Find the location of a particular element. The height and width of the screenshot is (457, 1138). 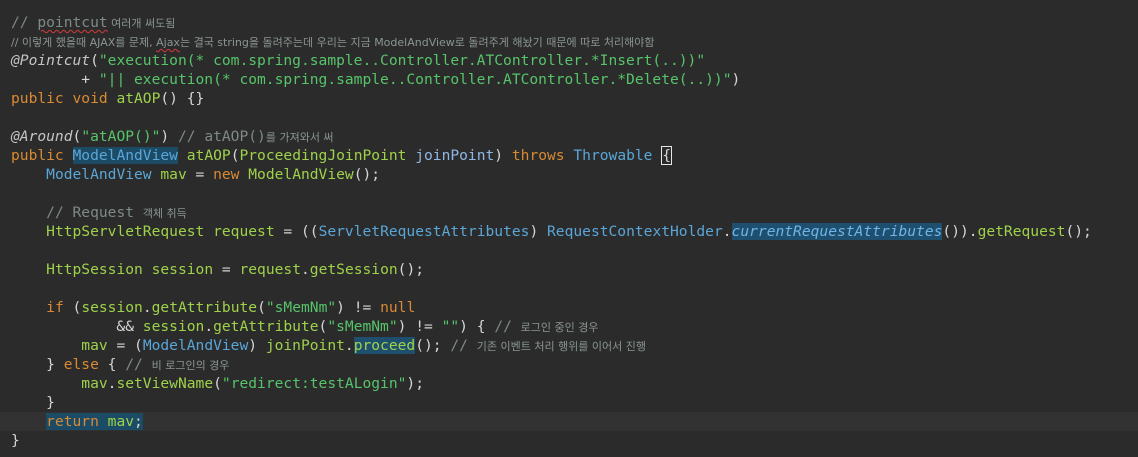

punctuation: { is located at coordinates (112, 364).